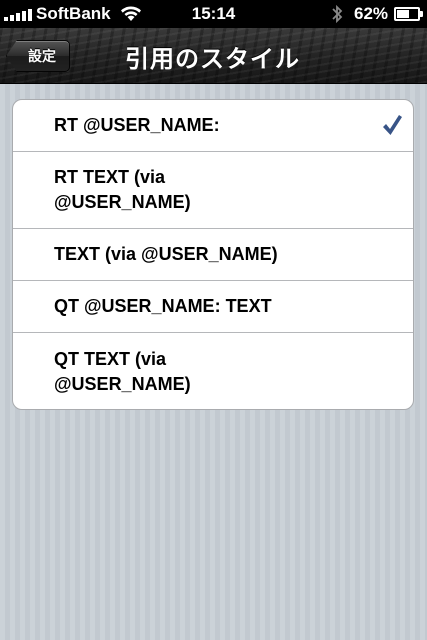 This screenshot has width=427, height=640. I want to click on quote-style-option: QT @USER_NAME: TEXT, so click(213, 307).